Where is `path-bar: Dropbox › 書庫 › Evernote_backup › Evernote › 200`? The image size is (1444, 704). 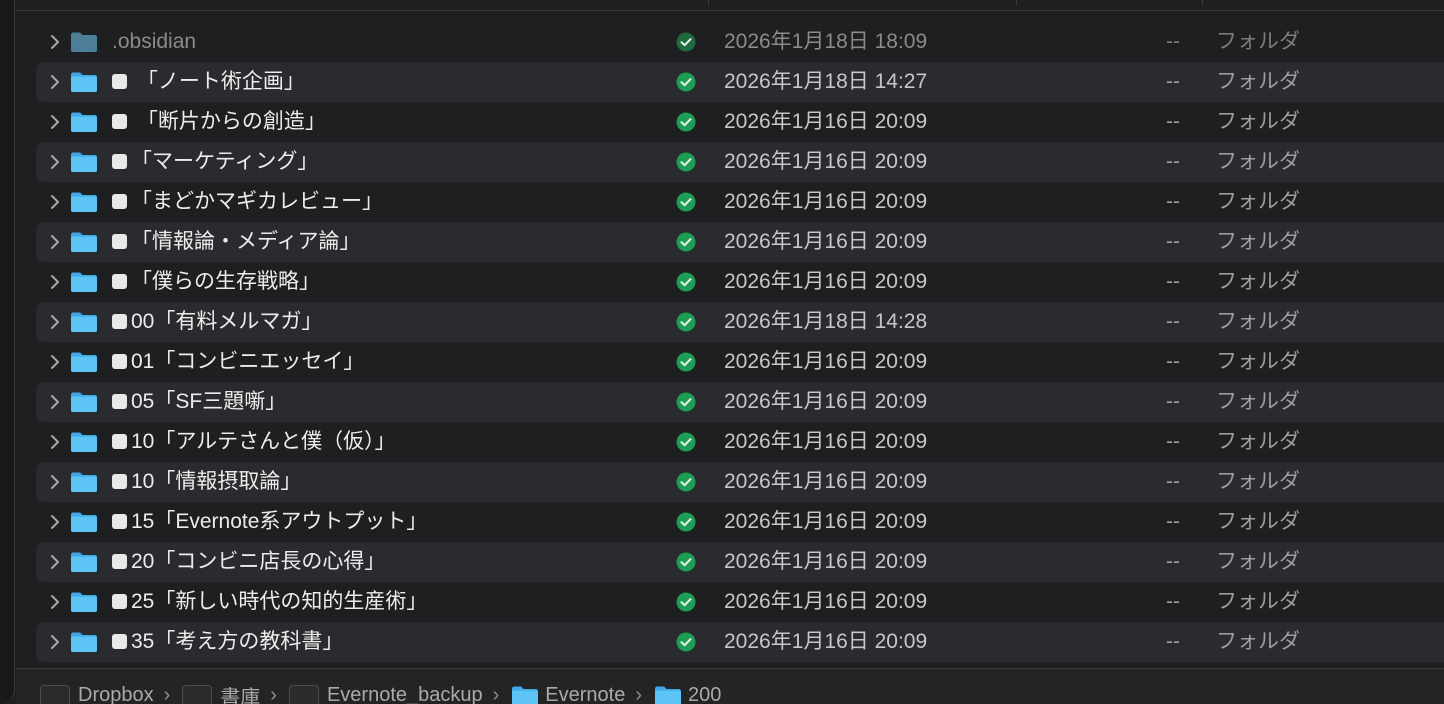
path-bar: Dropbox › 書庫 › Evernote_backup › Evernote › 200 is located at coordinates (730, 686).